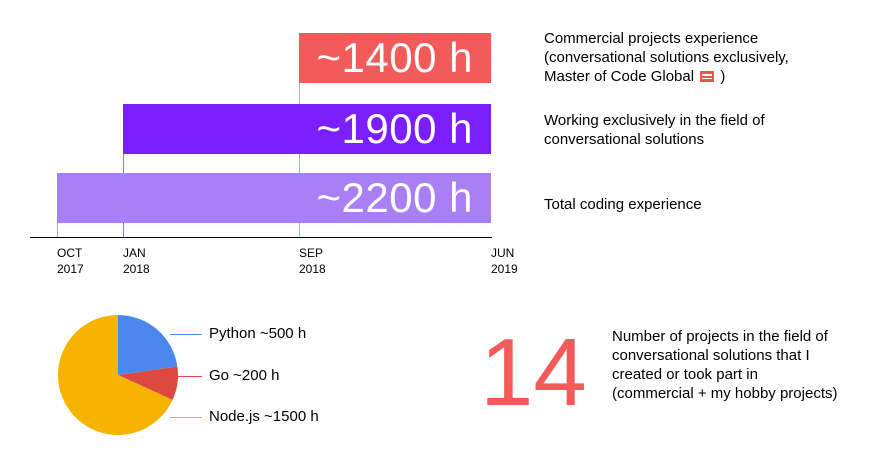 The width and height of the screenshot is (889, 454). Describe the element at coordinates (264, 416) in the screenshot. I see `legend-label-nodejs: Node.js ~1500 h` at that location.